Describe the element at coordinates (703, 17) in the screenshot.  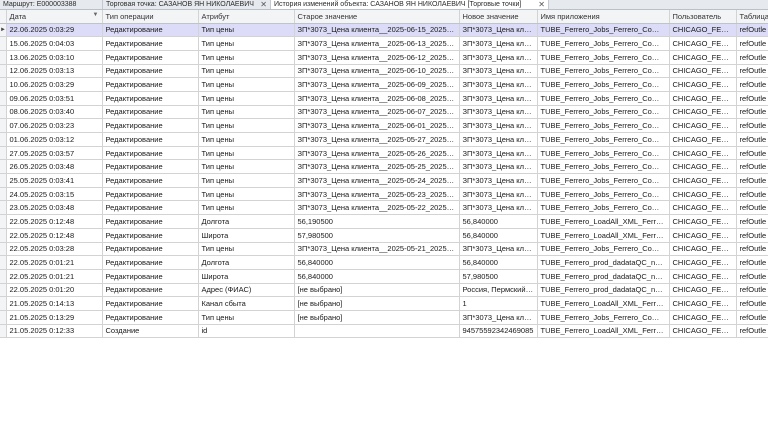
I see `column-header-user: Пользователь` at that location.